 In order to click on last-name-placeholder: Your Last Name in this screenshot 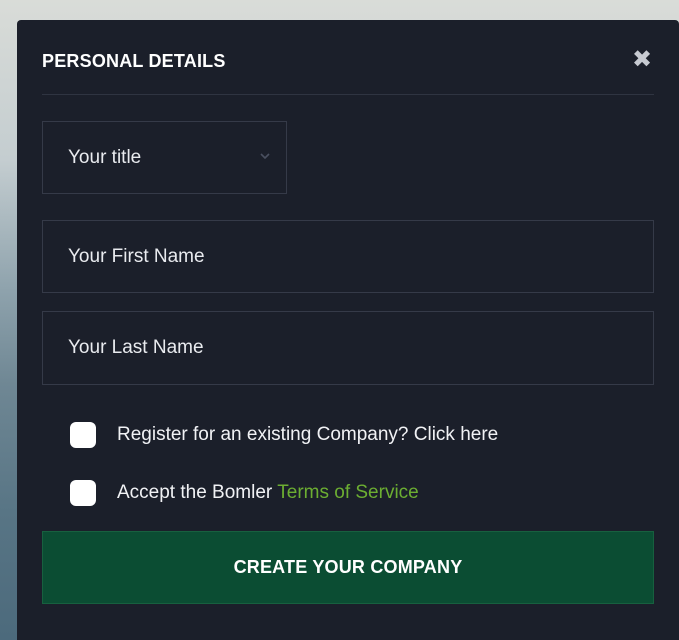, I will do `click(136, 347)`.